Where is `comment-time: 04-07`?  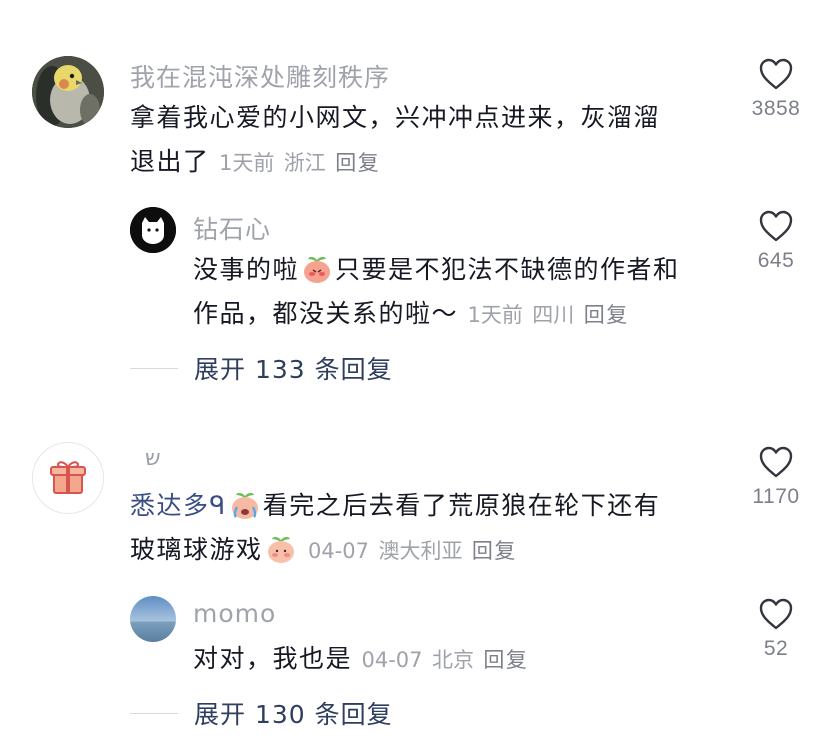
comment-time: 04-07 is located at coordinates (338, 551).